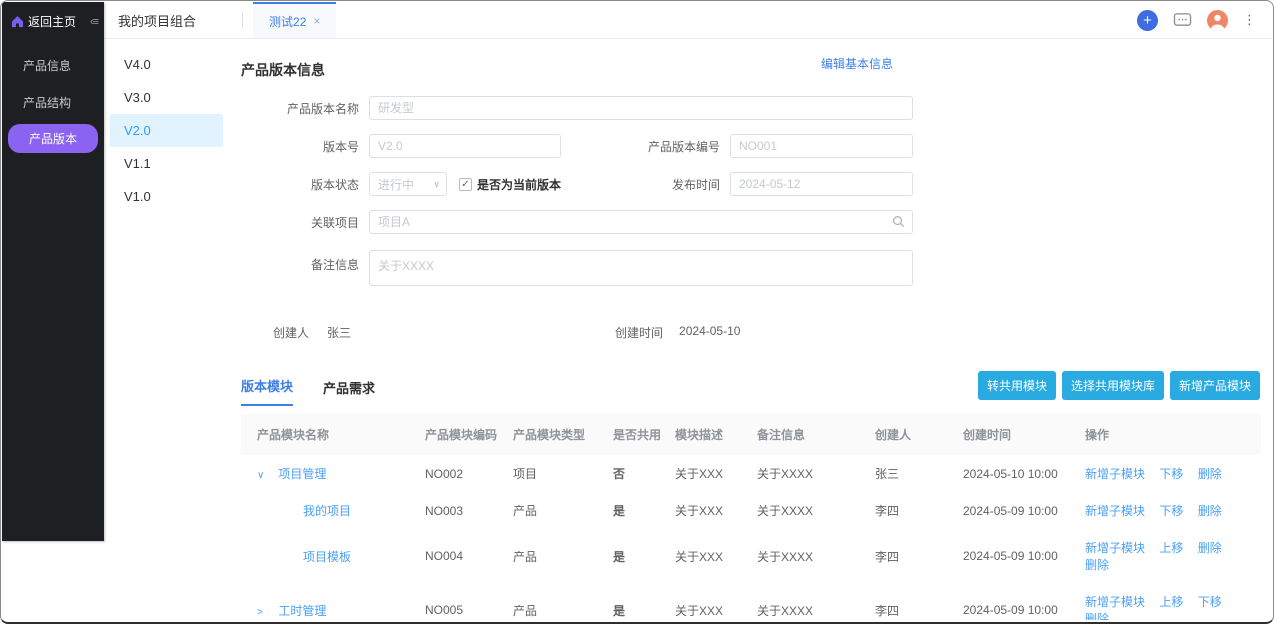  What do you see at coordinates (166, 163) in the screenshot?
I see `version-item-v1-1: V1.1` at bounding box center [166, 163].